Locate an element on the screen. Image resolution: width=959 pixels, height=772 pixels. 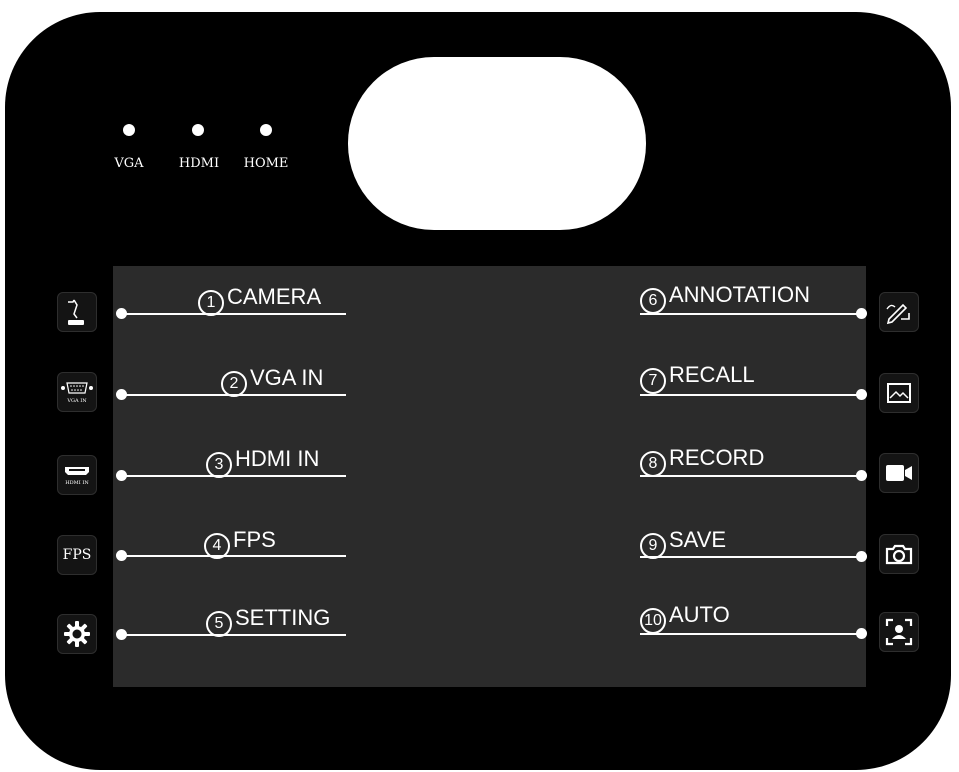
photo-camera-icon is located at coordinates (899, 554).